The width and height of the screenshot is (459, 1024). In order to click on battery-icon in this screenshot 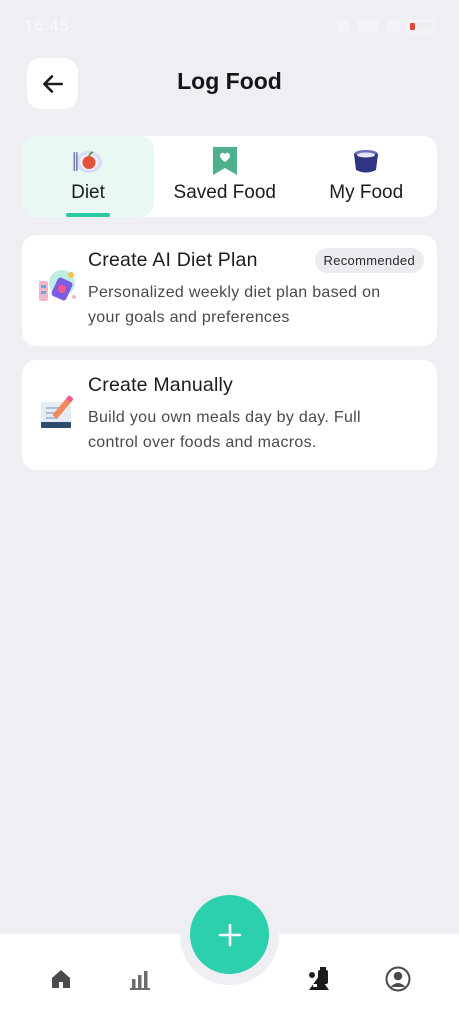, I will do `click(421, 26)`.